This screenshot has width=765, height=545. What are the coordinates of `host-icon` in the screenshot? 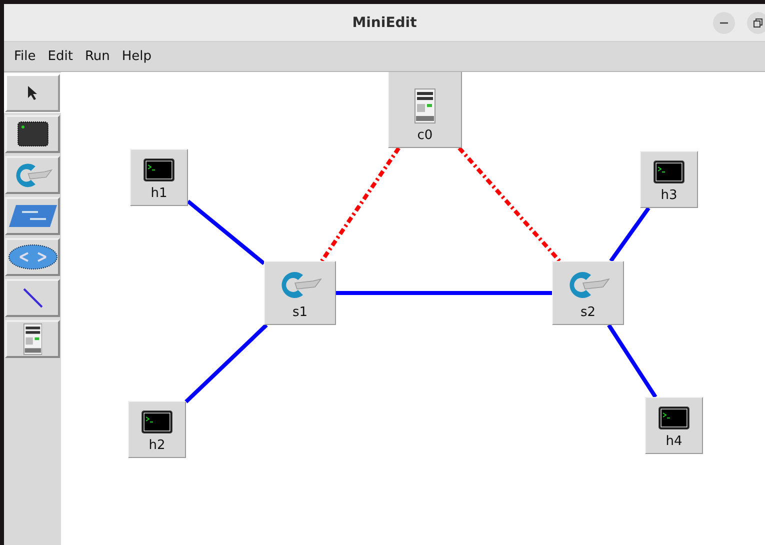 It's located at (32, 134).